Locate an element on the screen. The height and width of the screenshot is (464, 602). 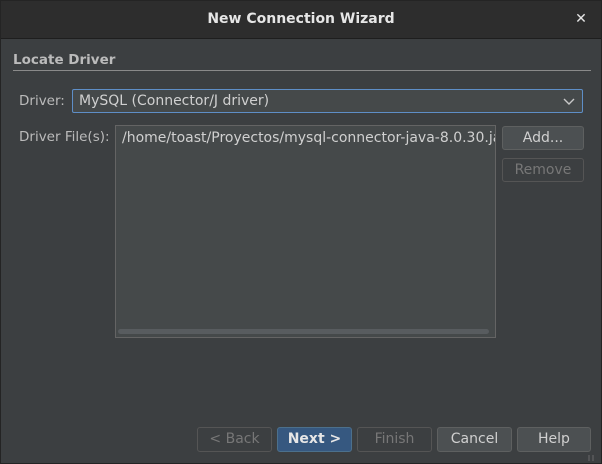
driver-dropdown: MySQL (Connector/J driver) is located at coordinates (327, 101).